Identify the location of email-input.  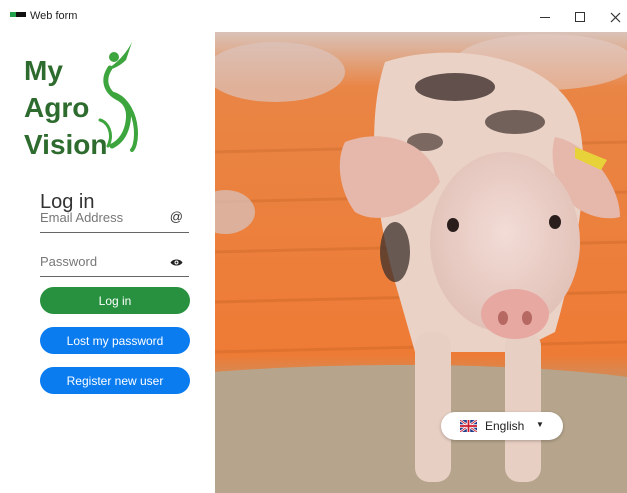
(100, 217).